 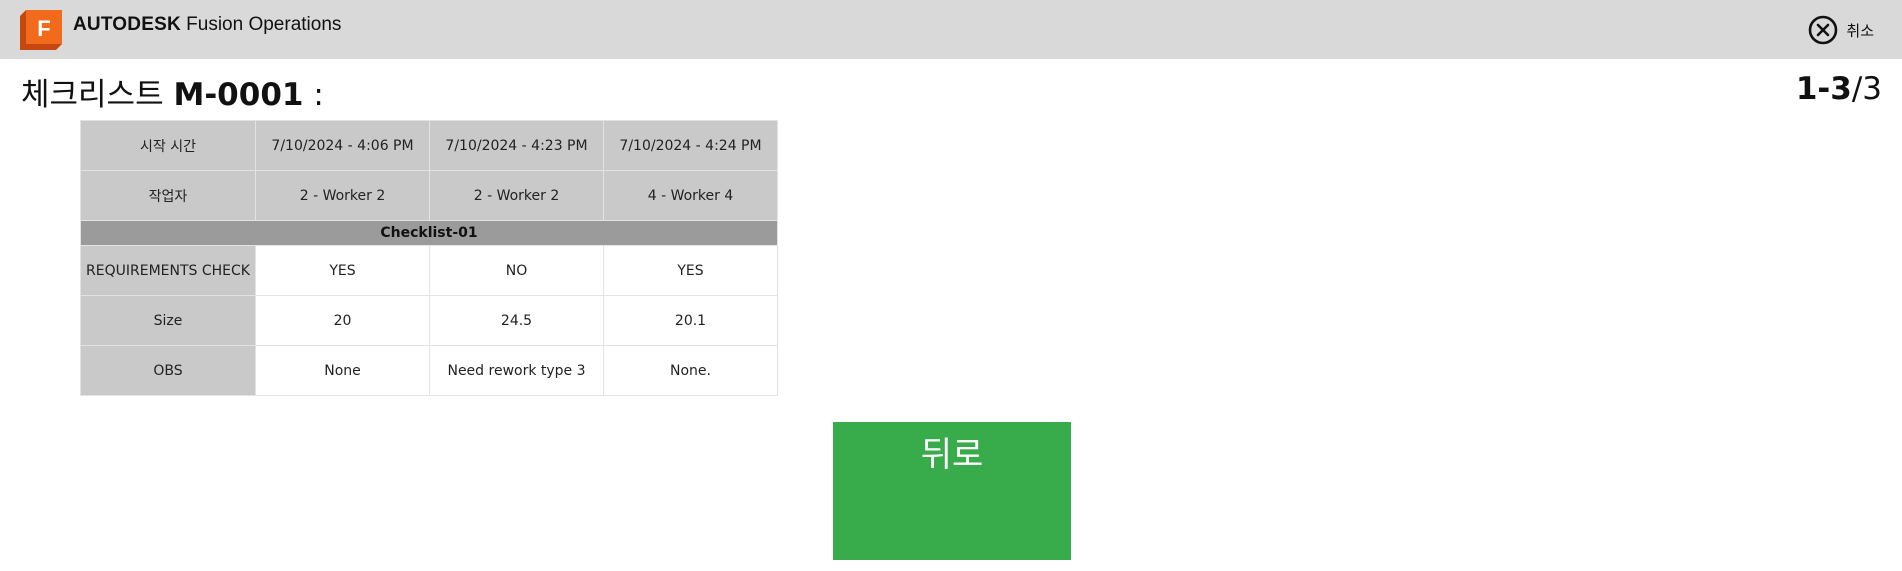 What do you see at coordinates (43, 28) in the screenshot?
I see `svg-text: F` at bounding box center [43, 28].